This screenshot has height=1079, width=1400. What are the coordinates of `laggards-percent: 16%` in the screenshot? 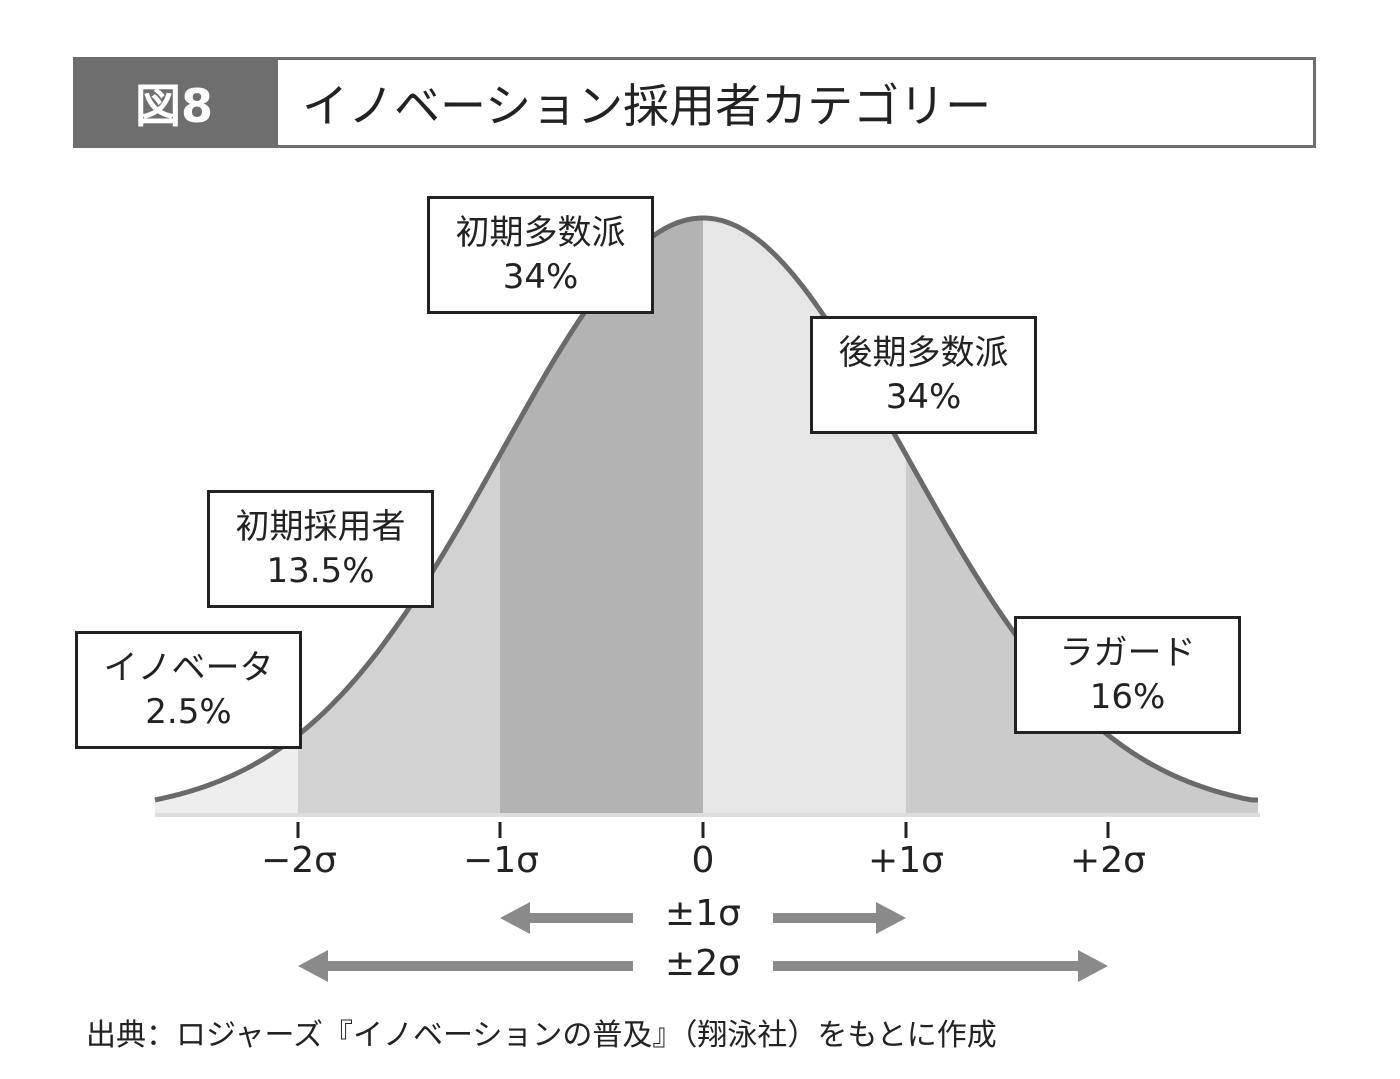 It's located at (1127, 697).